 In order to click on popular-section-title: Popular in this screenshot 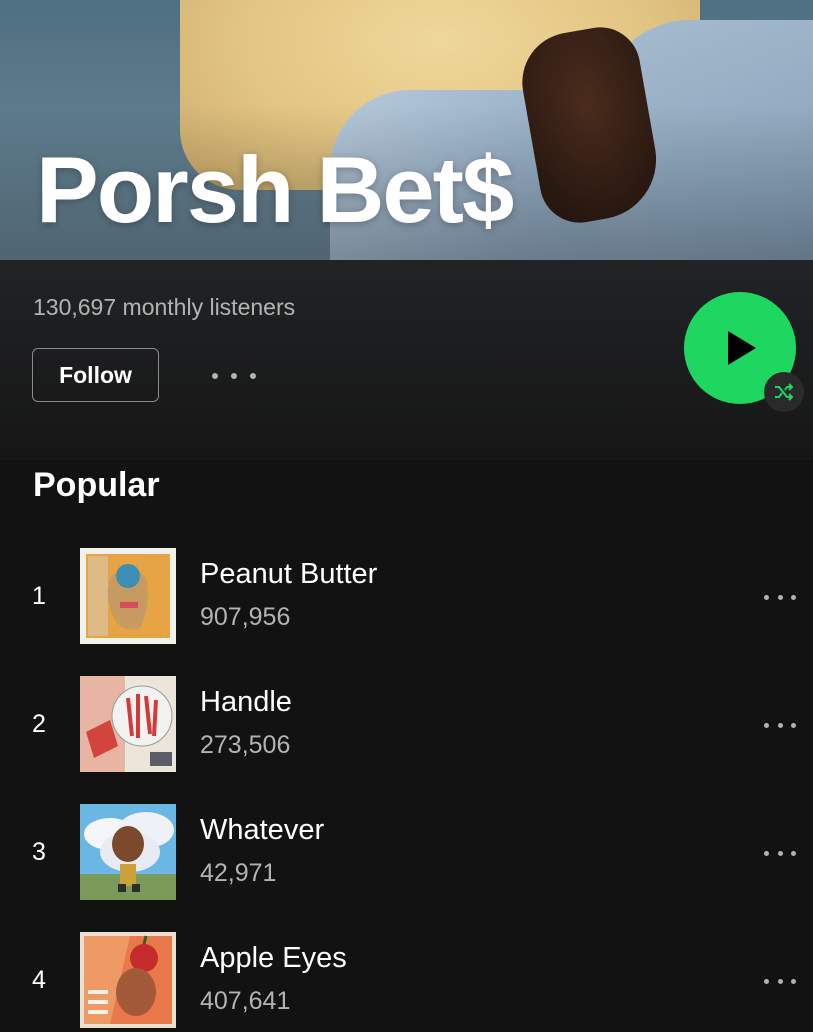, I will do `click(96, 485)`.